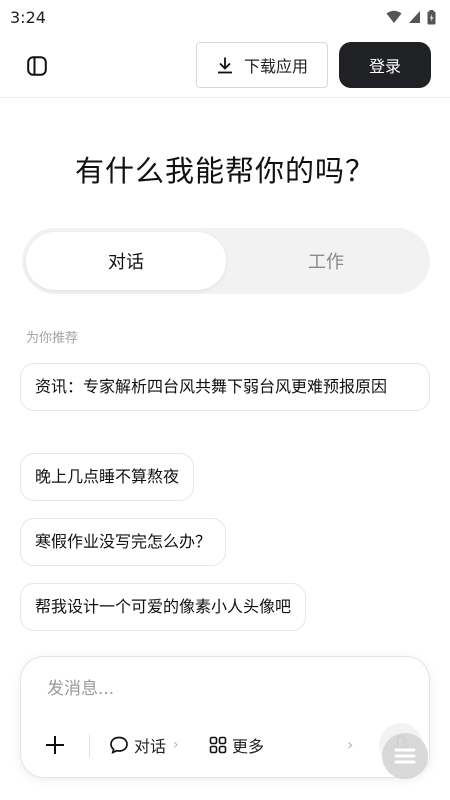  What do you see at coordinates (217, 689) in the screenshot?
I see `message-input` at bounding box center [217, 689].